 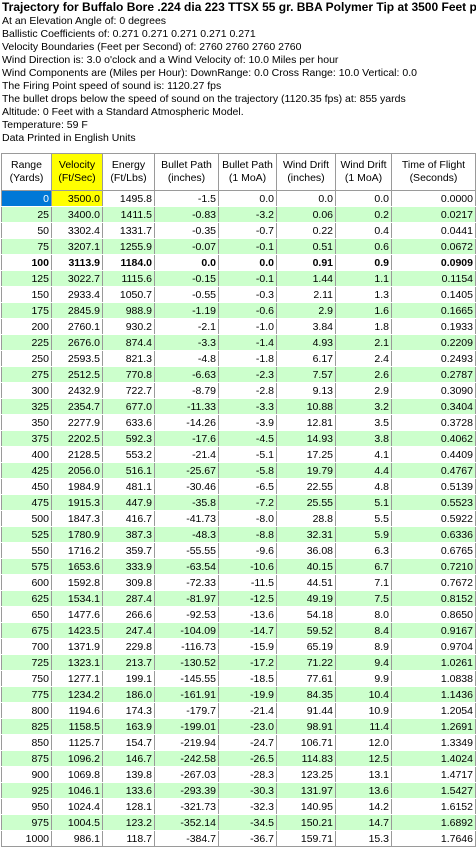 I want to click on cell-range: 250, so click(x=26, y=358).